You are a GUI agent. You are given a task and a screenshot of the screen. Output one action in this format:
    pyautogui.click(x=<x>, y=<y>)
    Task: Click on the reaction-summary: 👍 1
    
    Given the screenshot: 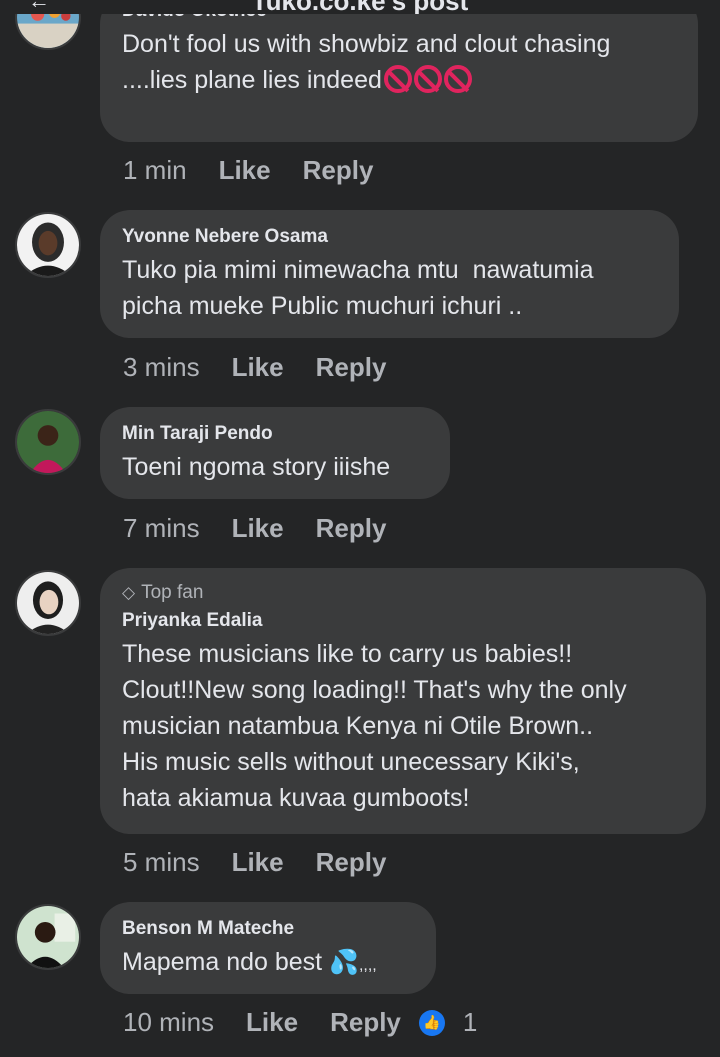 What is the action you would take?
    pyautogui.click(x=448, y=1022)
    